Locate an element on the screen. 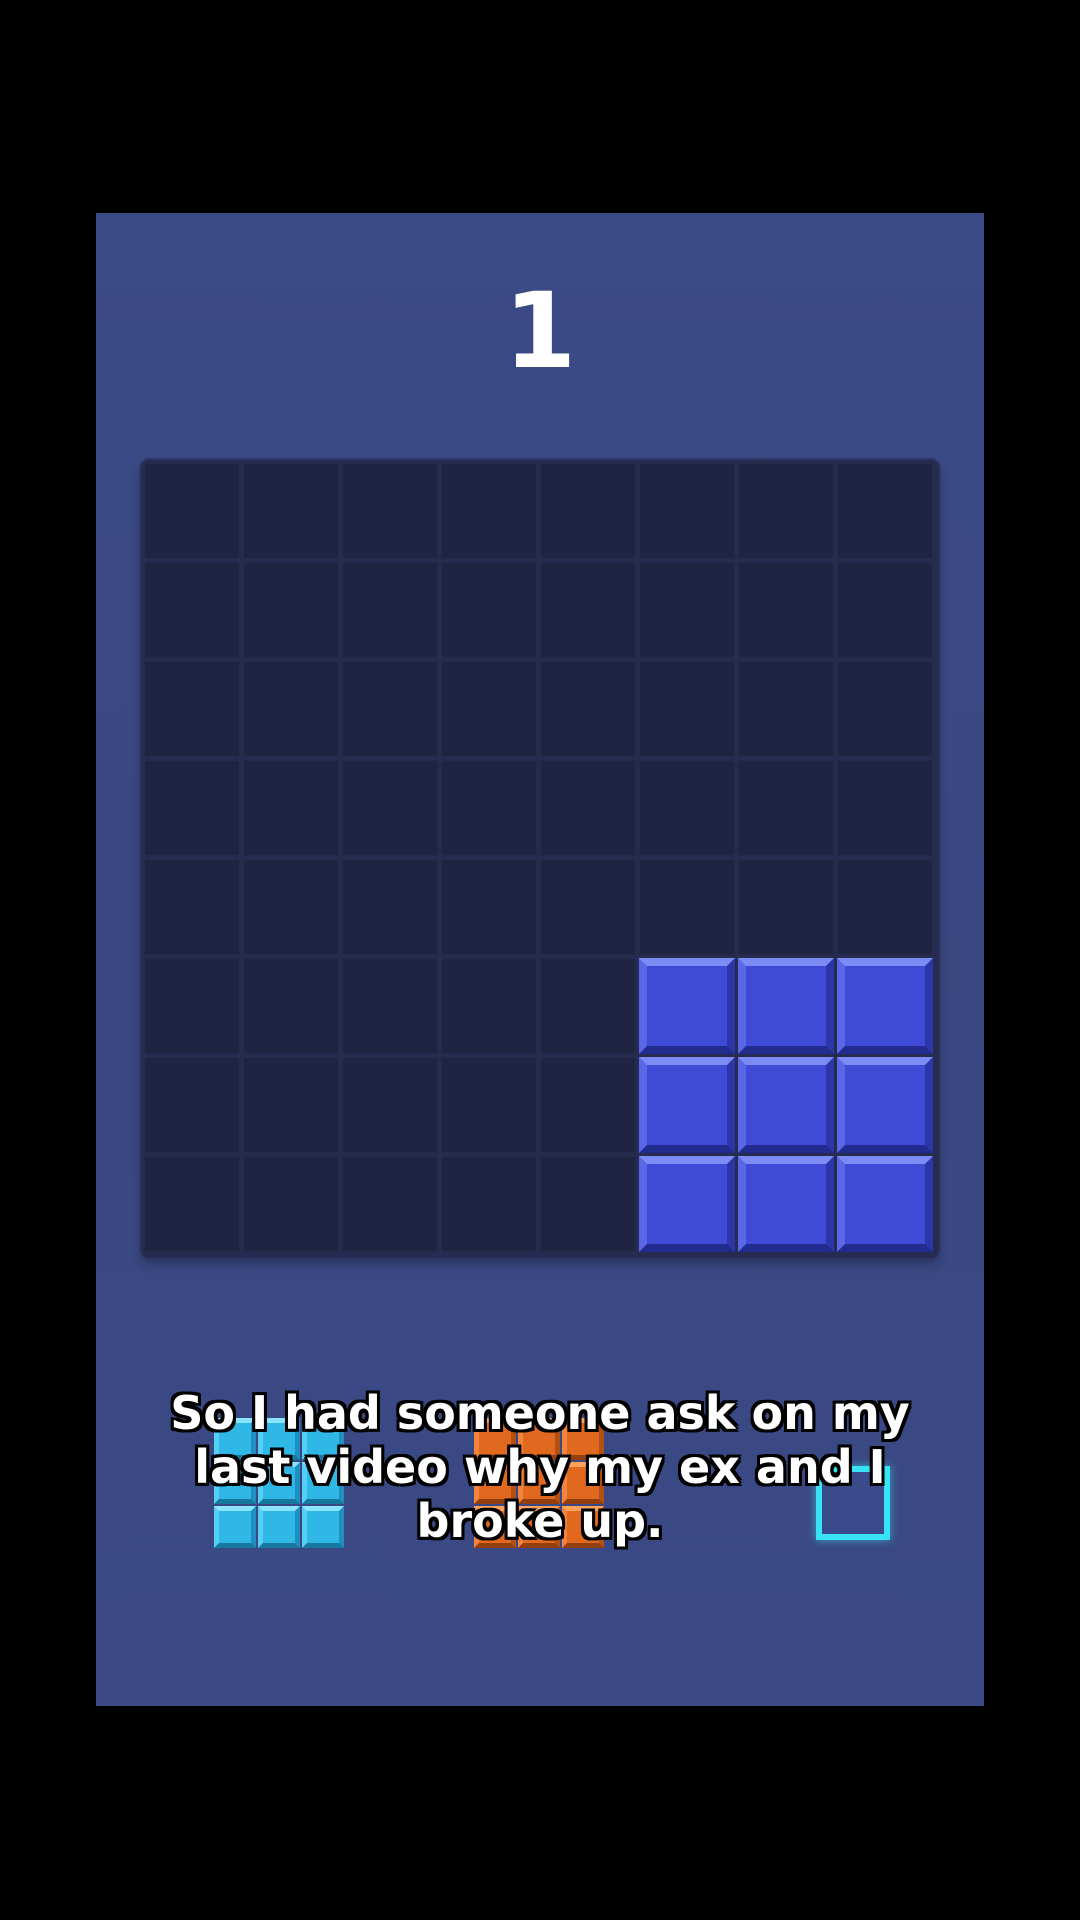  caption-line-2: last video why my ex and I is located at coordinates (540, 1467).